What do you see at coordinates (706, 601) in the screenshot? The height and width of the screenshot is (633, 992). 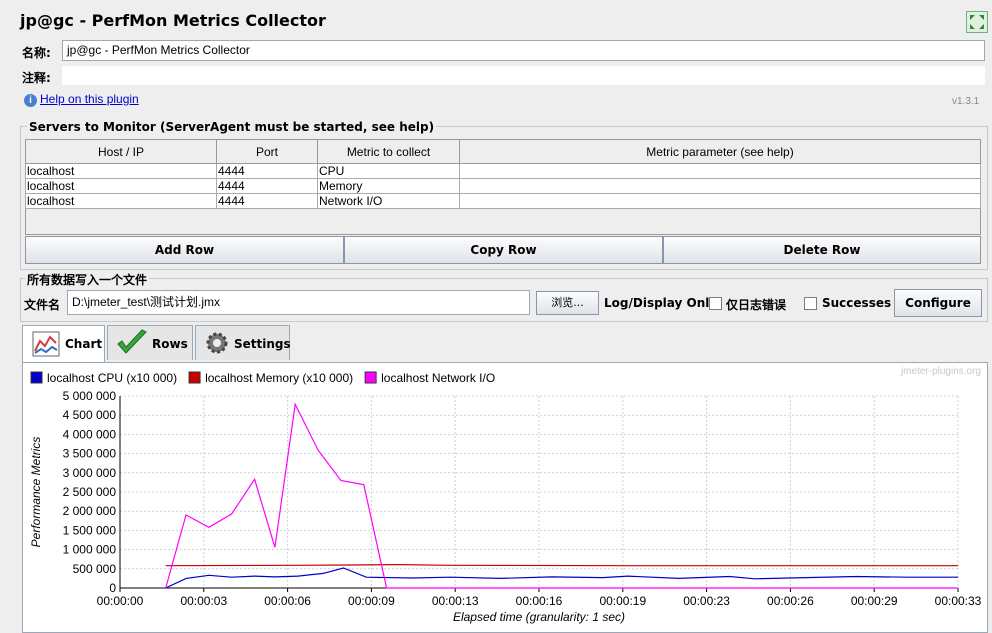 I see `x-tick-label: 00:00:23` at bounding box center [706, 601].